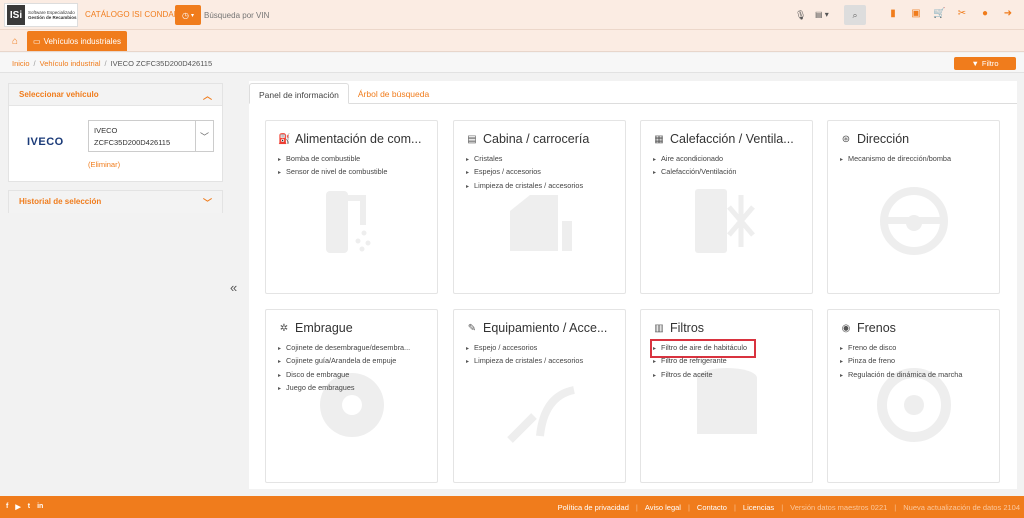  I want to click on history-dropdown-button: ◷ ▾, so click(188, 15).